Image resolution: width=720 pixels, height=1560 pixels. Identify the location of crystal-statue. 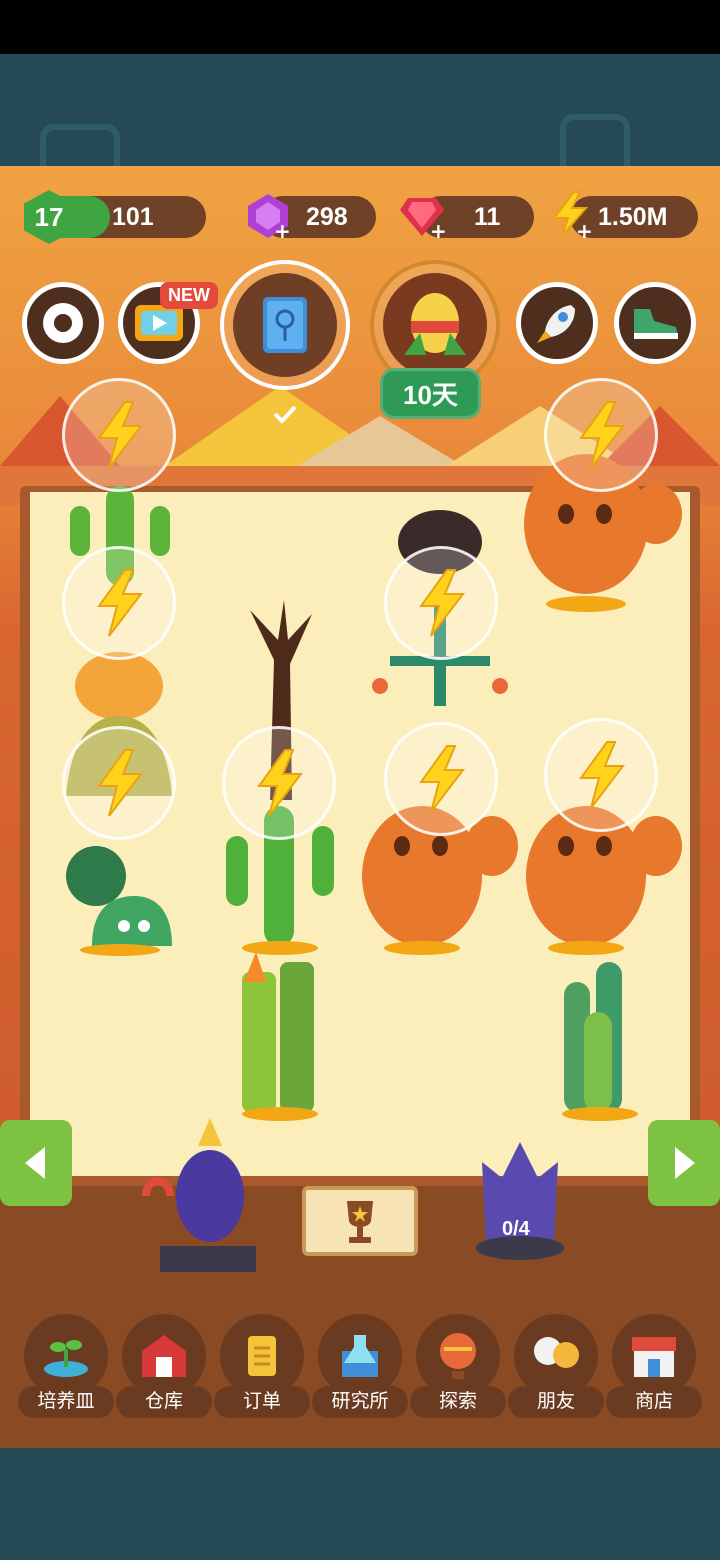
(520, 1197).